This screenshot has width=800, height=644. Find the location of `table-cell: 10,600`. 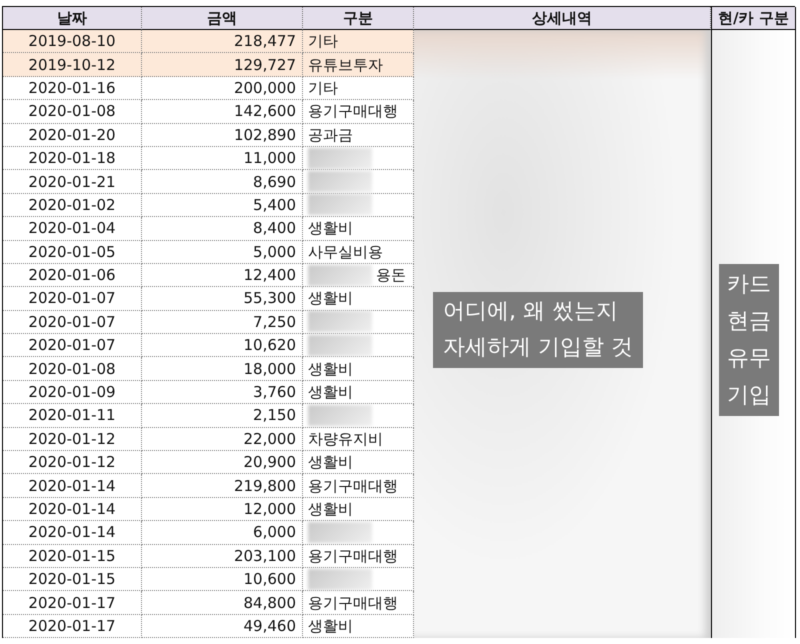

table-cell: 10,600 is located at coordinates (222, 580).